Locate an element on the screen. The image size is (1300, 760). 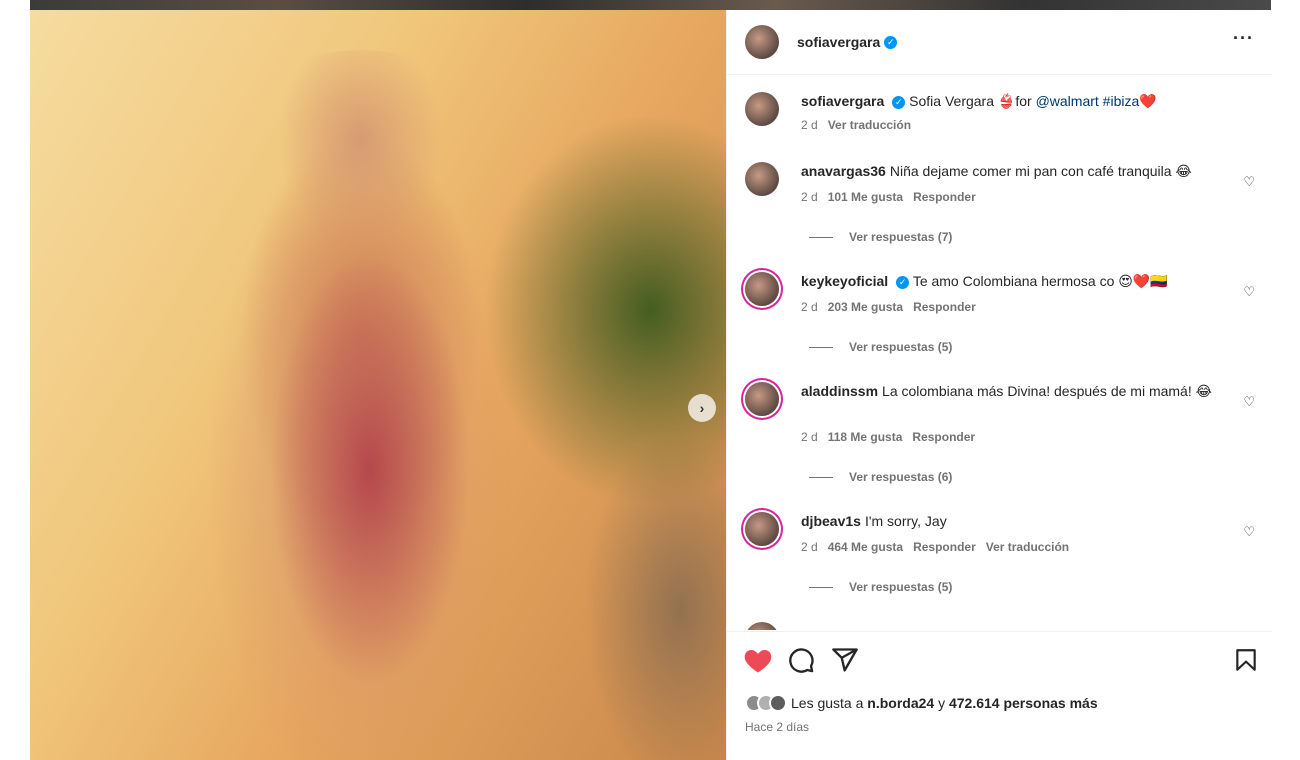
carousel-next-button: › is located at coordinates (702, 408).